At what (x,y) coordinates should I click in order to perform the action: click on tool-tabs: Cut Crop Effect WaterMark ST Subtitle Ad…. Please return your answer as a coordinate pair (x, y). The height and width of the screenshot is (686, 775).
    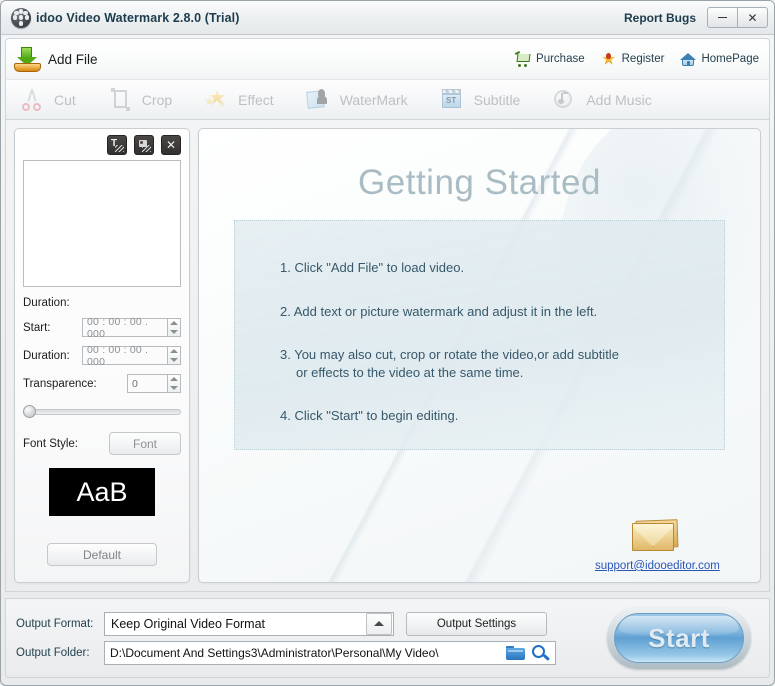
    Looking at the image, I should click on (387, 99).